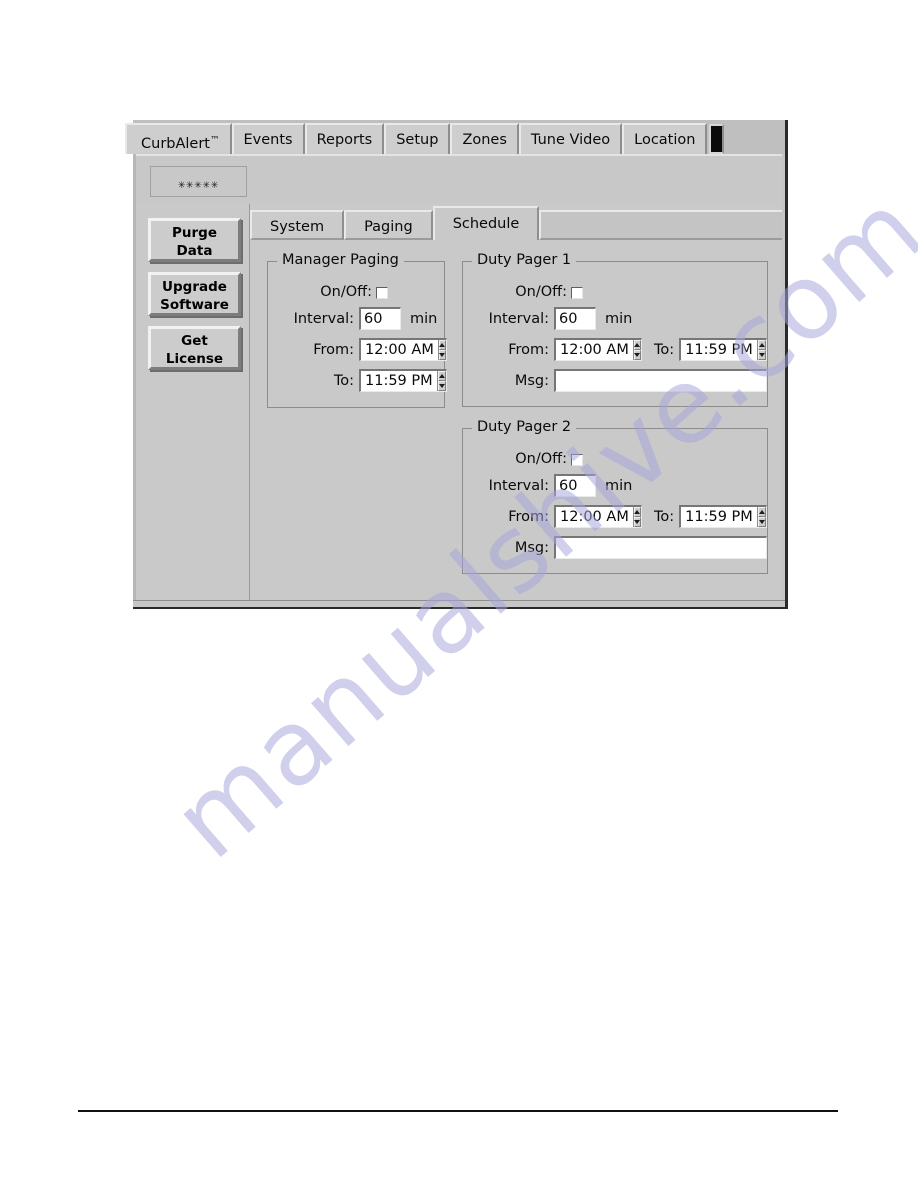 The image size is (918, 1188). I want to click on purge-data-line2: Data, so click(194, 251).